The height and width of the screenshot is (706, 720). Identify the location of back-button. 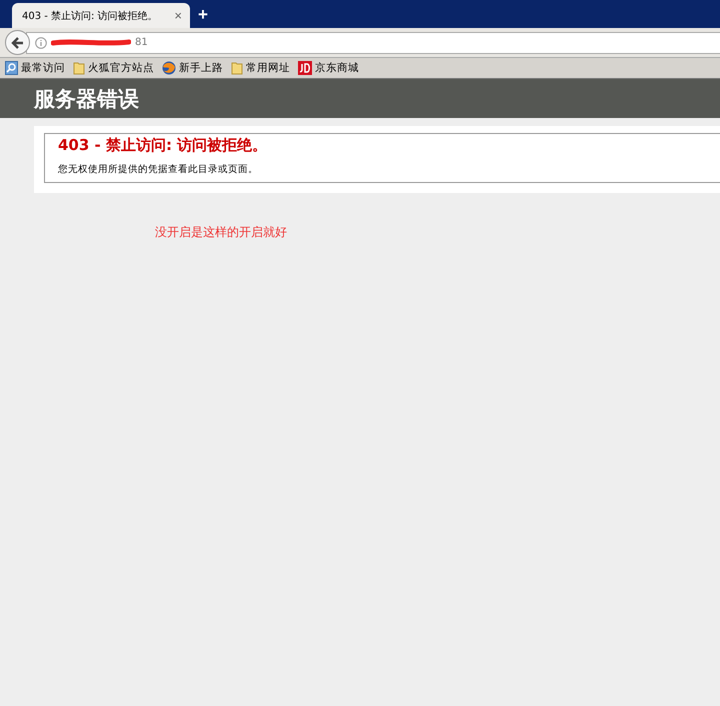
(17, 42).